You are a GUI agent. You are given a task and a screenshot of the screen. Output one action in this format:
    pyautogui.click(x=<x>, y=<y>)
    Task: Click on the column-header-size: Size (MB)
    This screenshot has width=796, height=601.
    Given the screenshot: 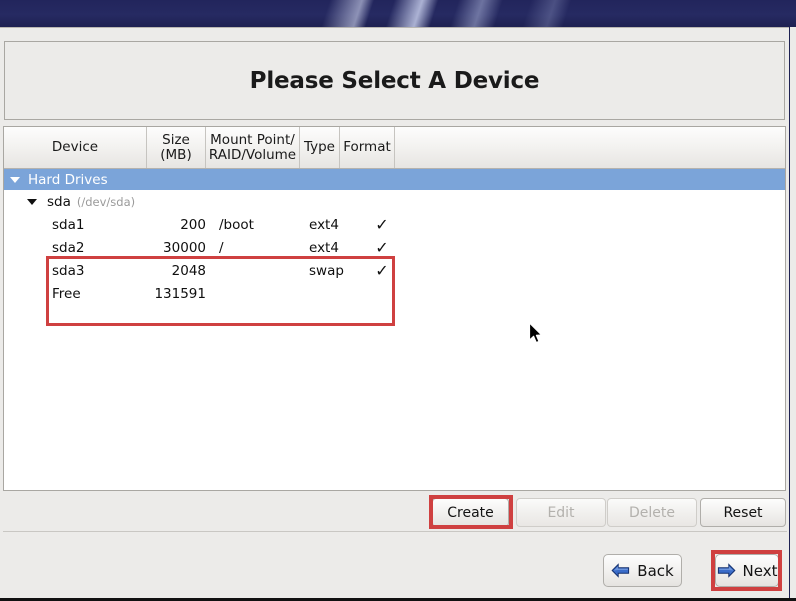 What is the action you would take?
    pyautogui.click(x=176, y=147)
    